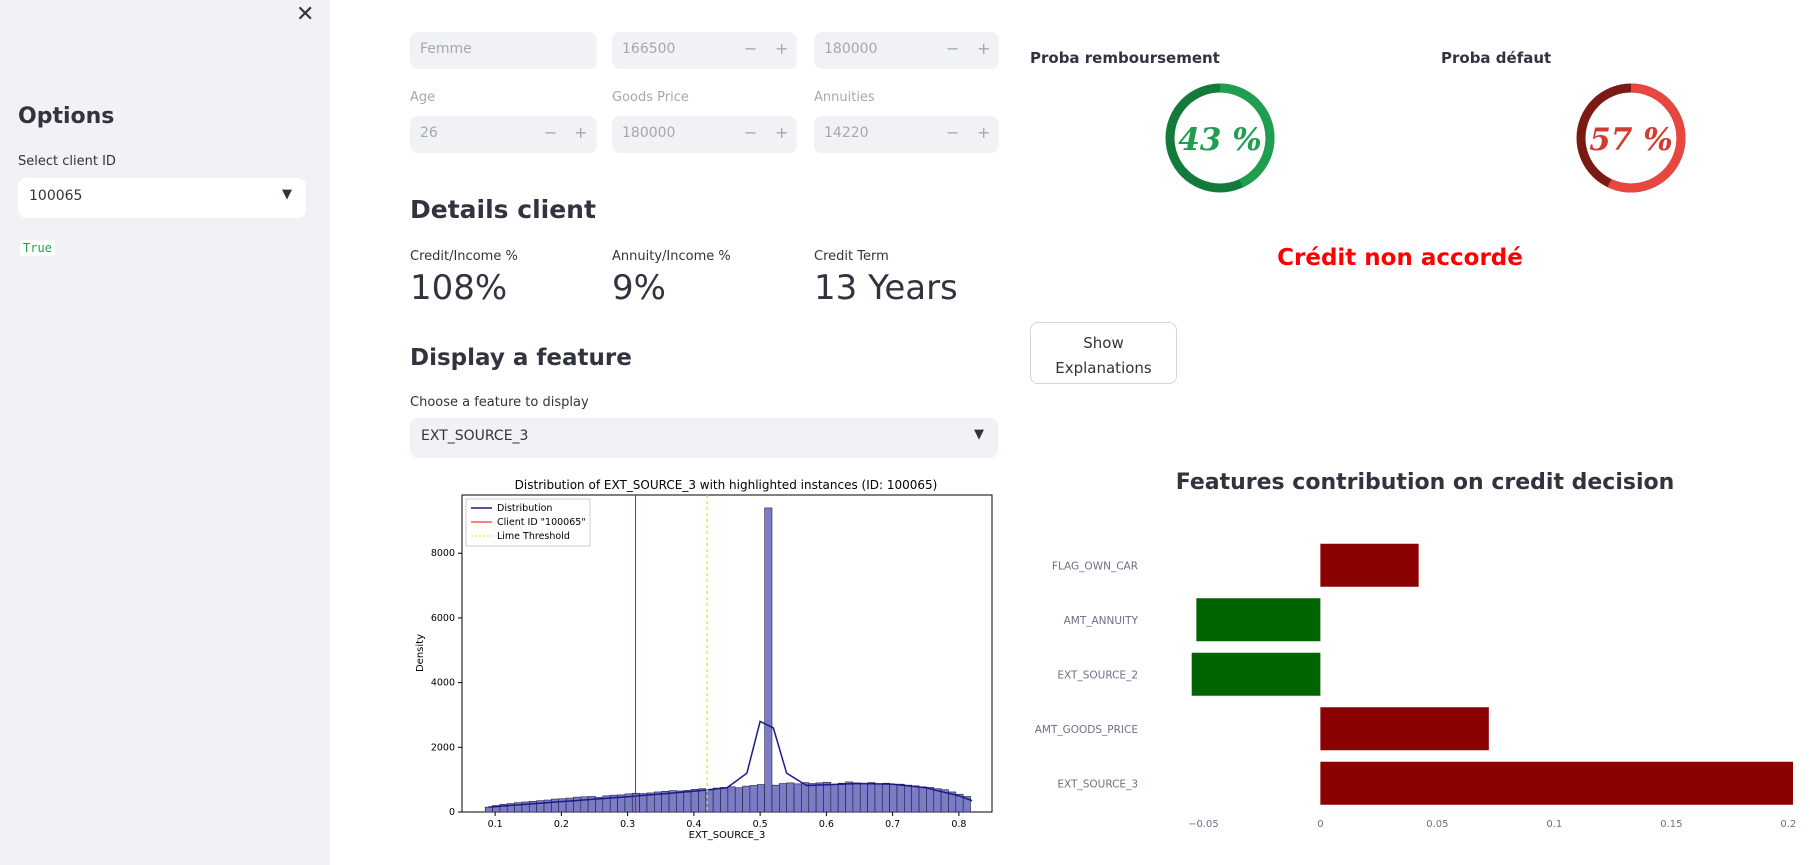 The height and width of the screenshot is (865, 1810). Describe the element at coordinates (67, 161) in the screenshot. I see `client-select-label: Select client ID` at that location.